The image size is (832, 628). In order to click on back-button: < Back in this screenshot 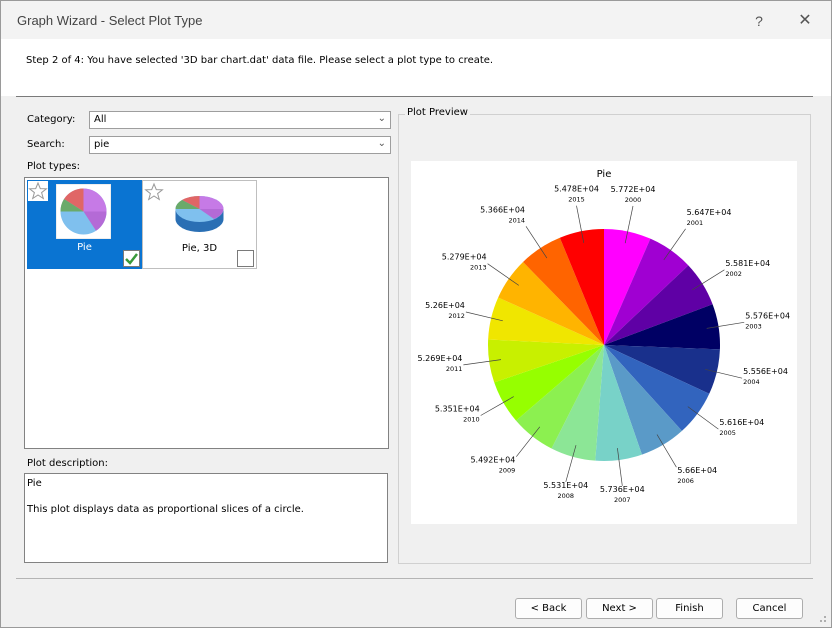, I will do `click(548, 608)`.